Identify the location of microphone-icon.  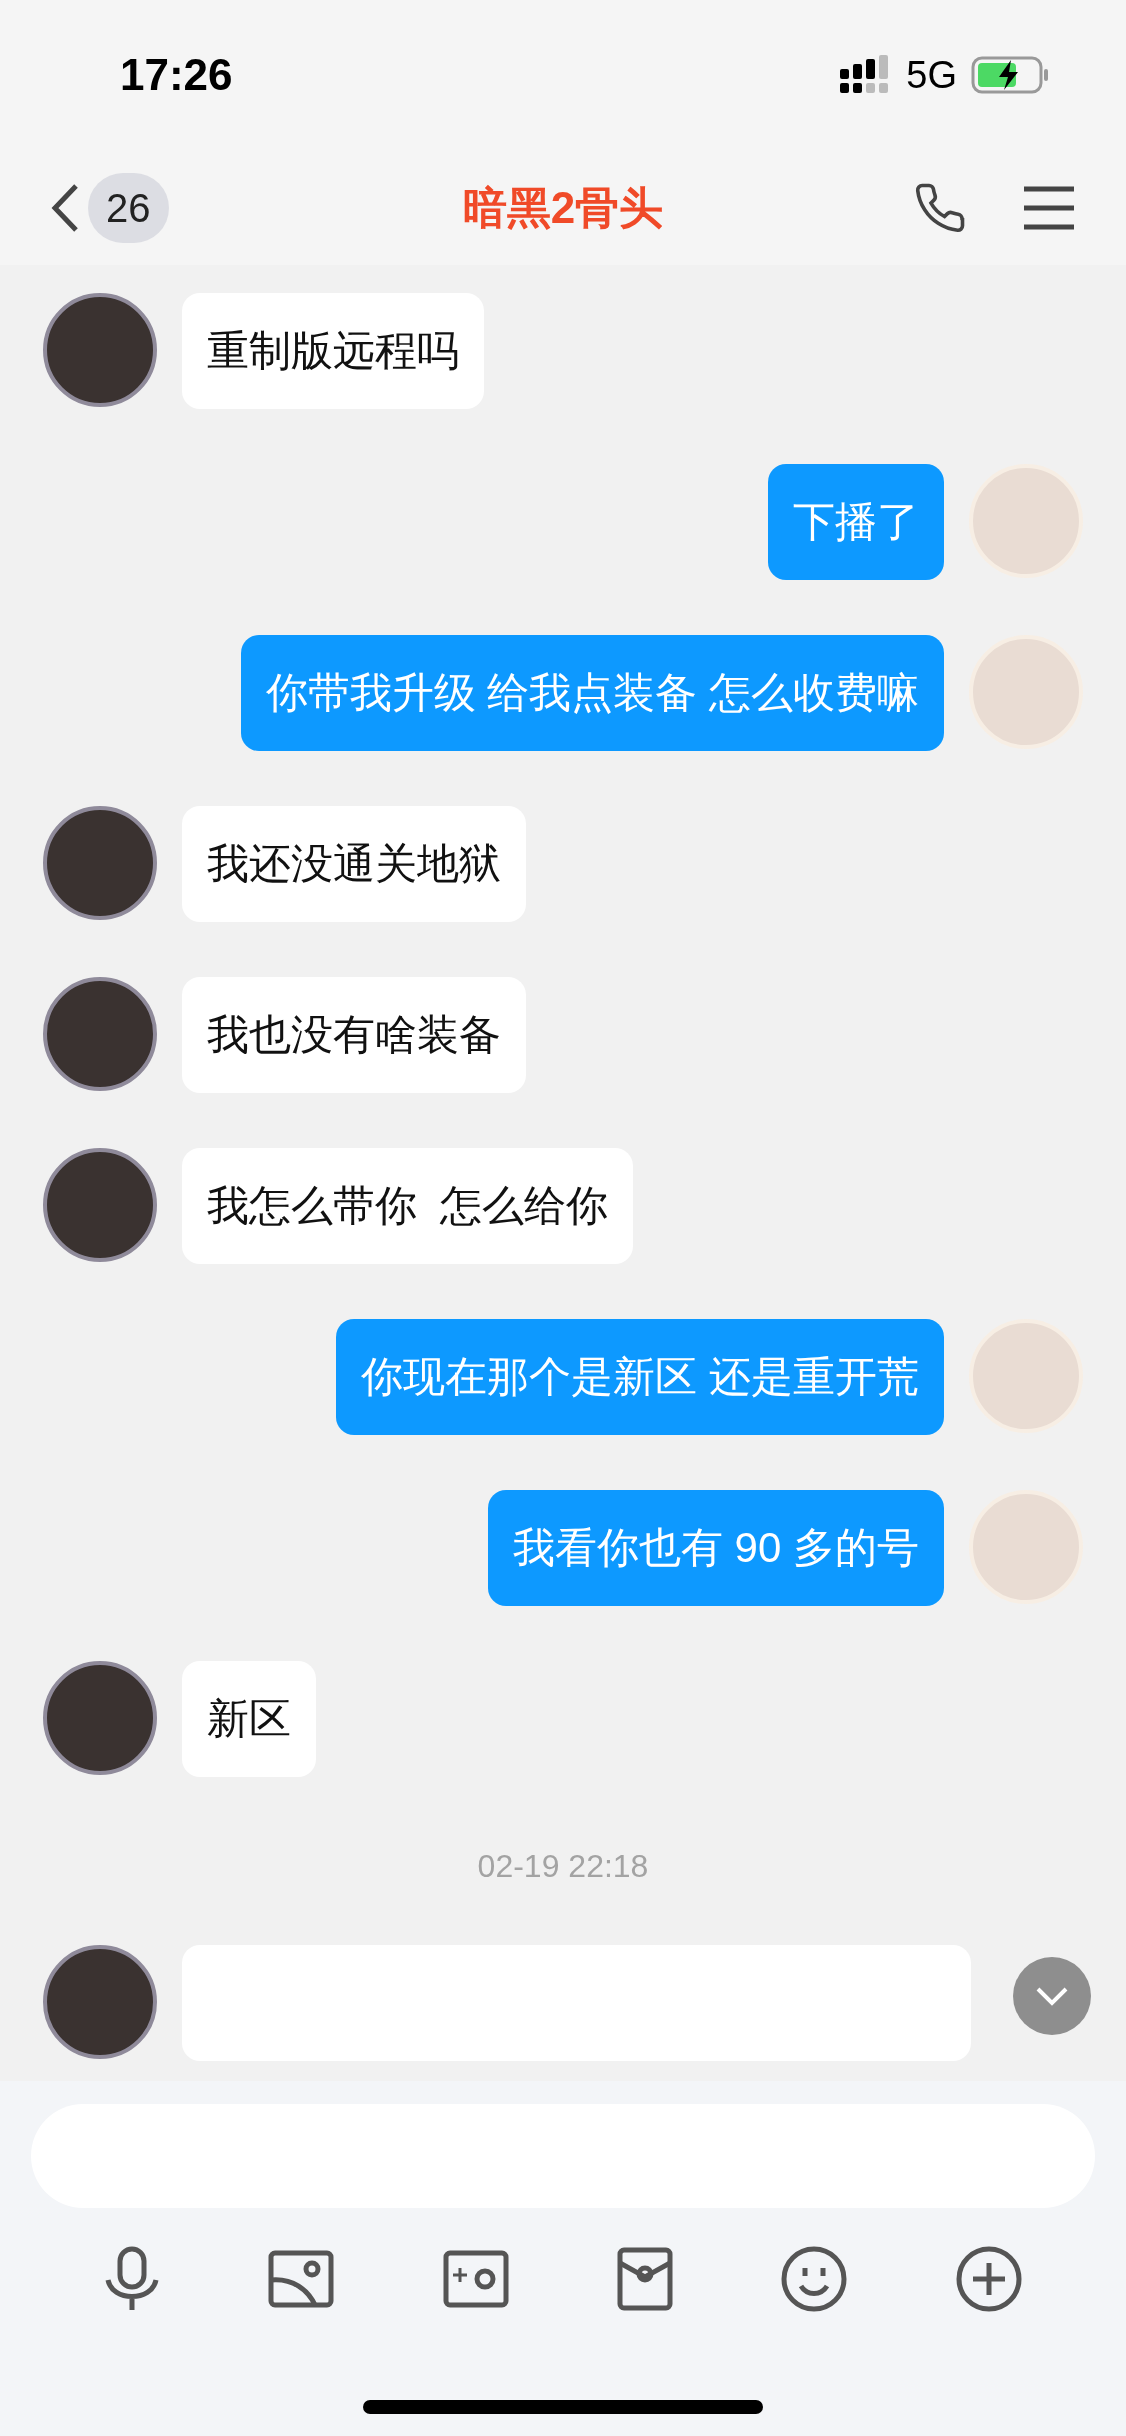
(132, 2279).